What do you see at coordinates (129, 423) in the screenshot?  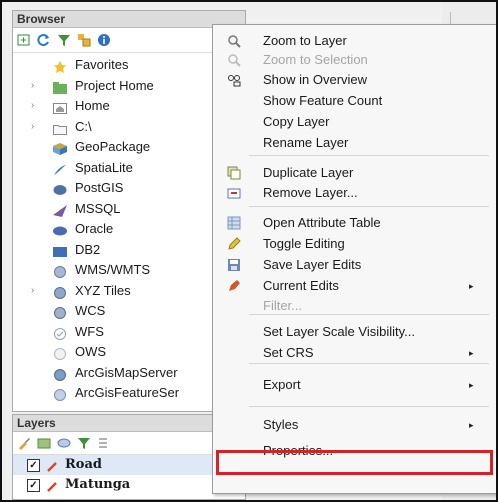 I see `layers-panel-title: Layers` at bounding box center [129, 423].